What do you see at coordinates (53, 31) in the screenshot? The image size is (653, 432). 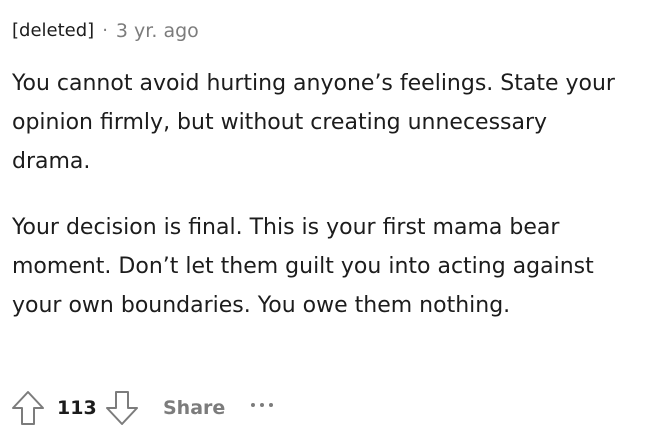 I see `comment-author: [deleted]` at bounding box center [53, 31].